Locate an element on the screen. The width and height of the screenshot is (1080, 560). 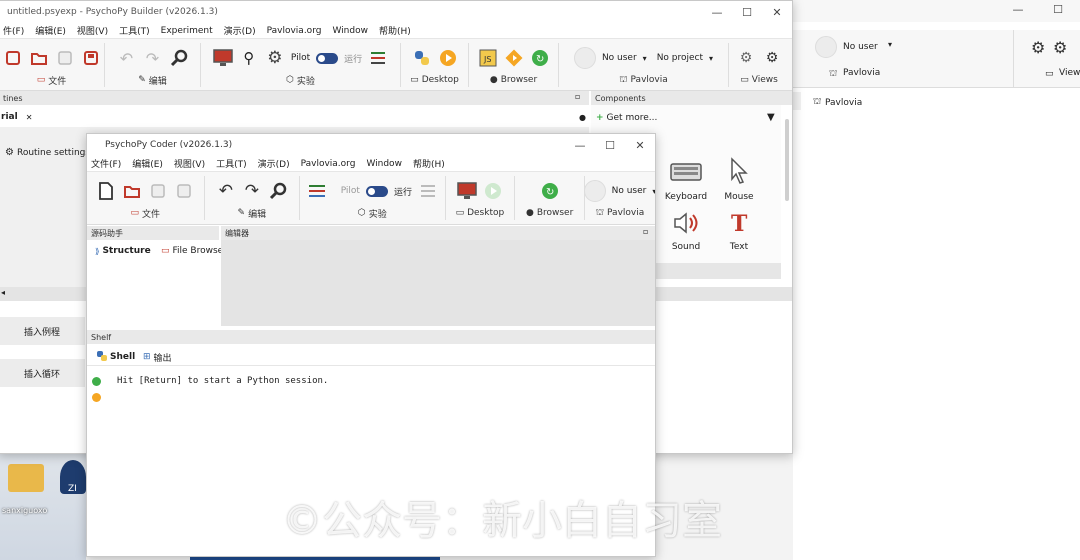
save-icon is located at coordinates (13, 58).